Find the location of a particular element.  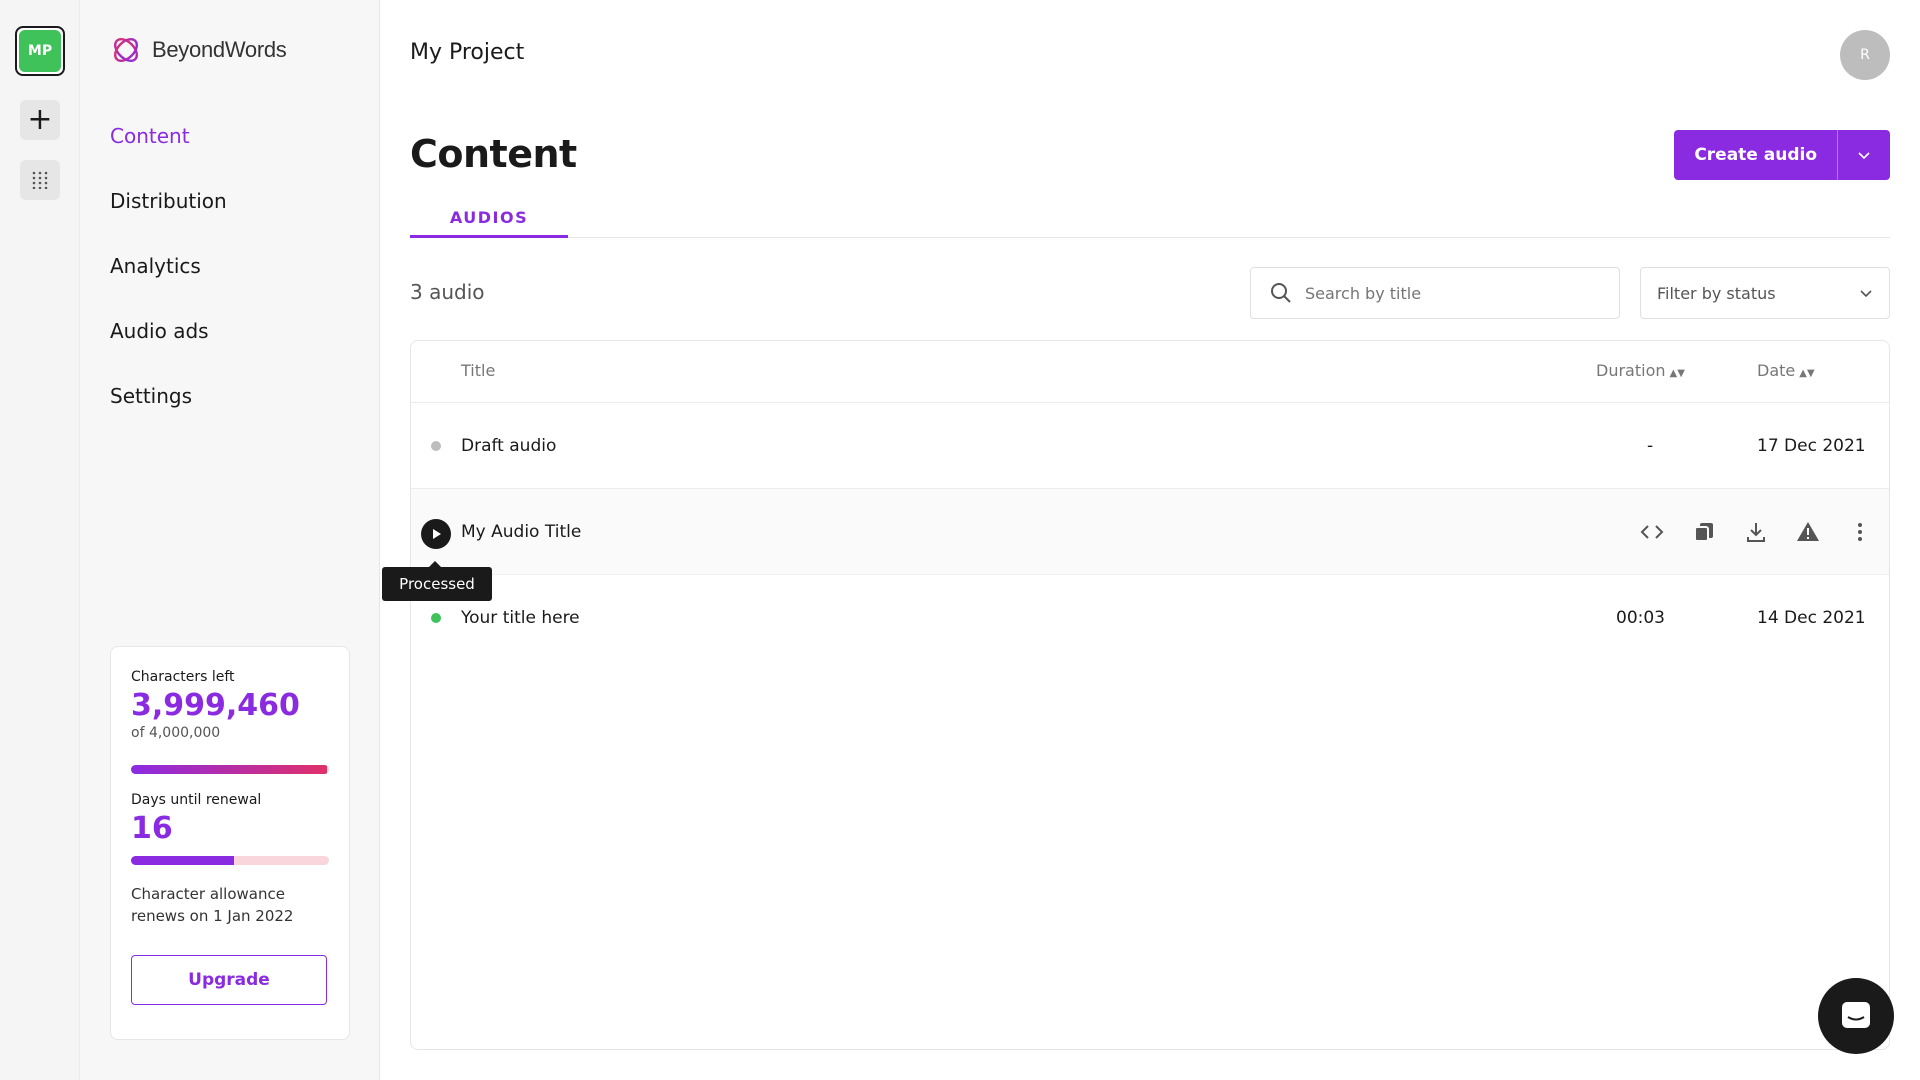

beyondwords-logo-icon is located at coordinates (126, 50).